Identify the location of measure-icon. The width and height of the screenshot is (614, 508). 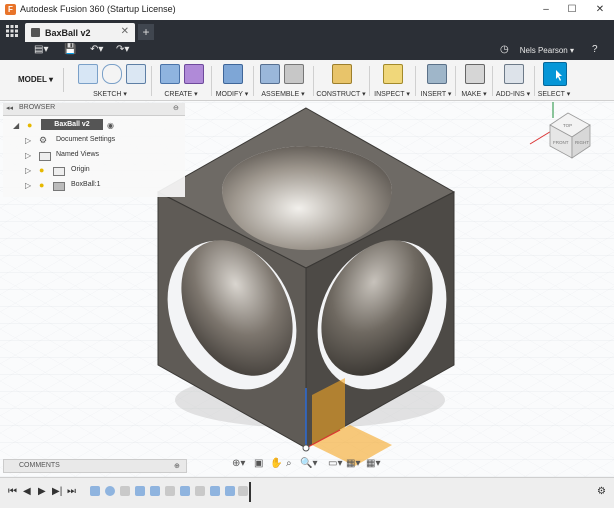
(393, 74).